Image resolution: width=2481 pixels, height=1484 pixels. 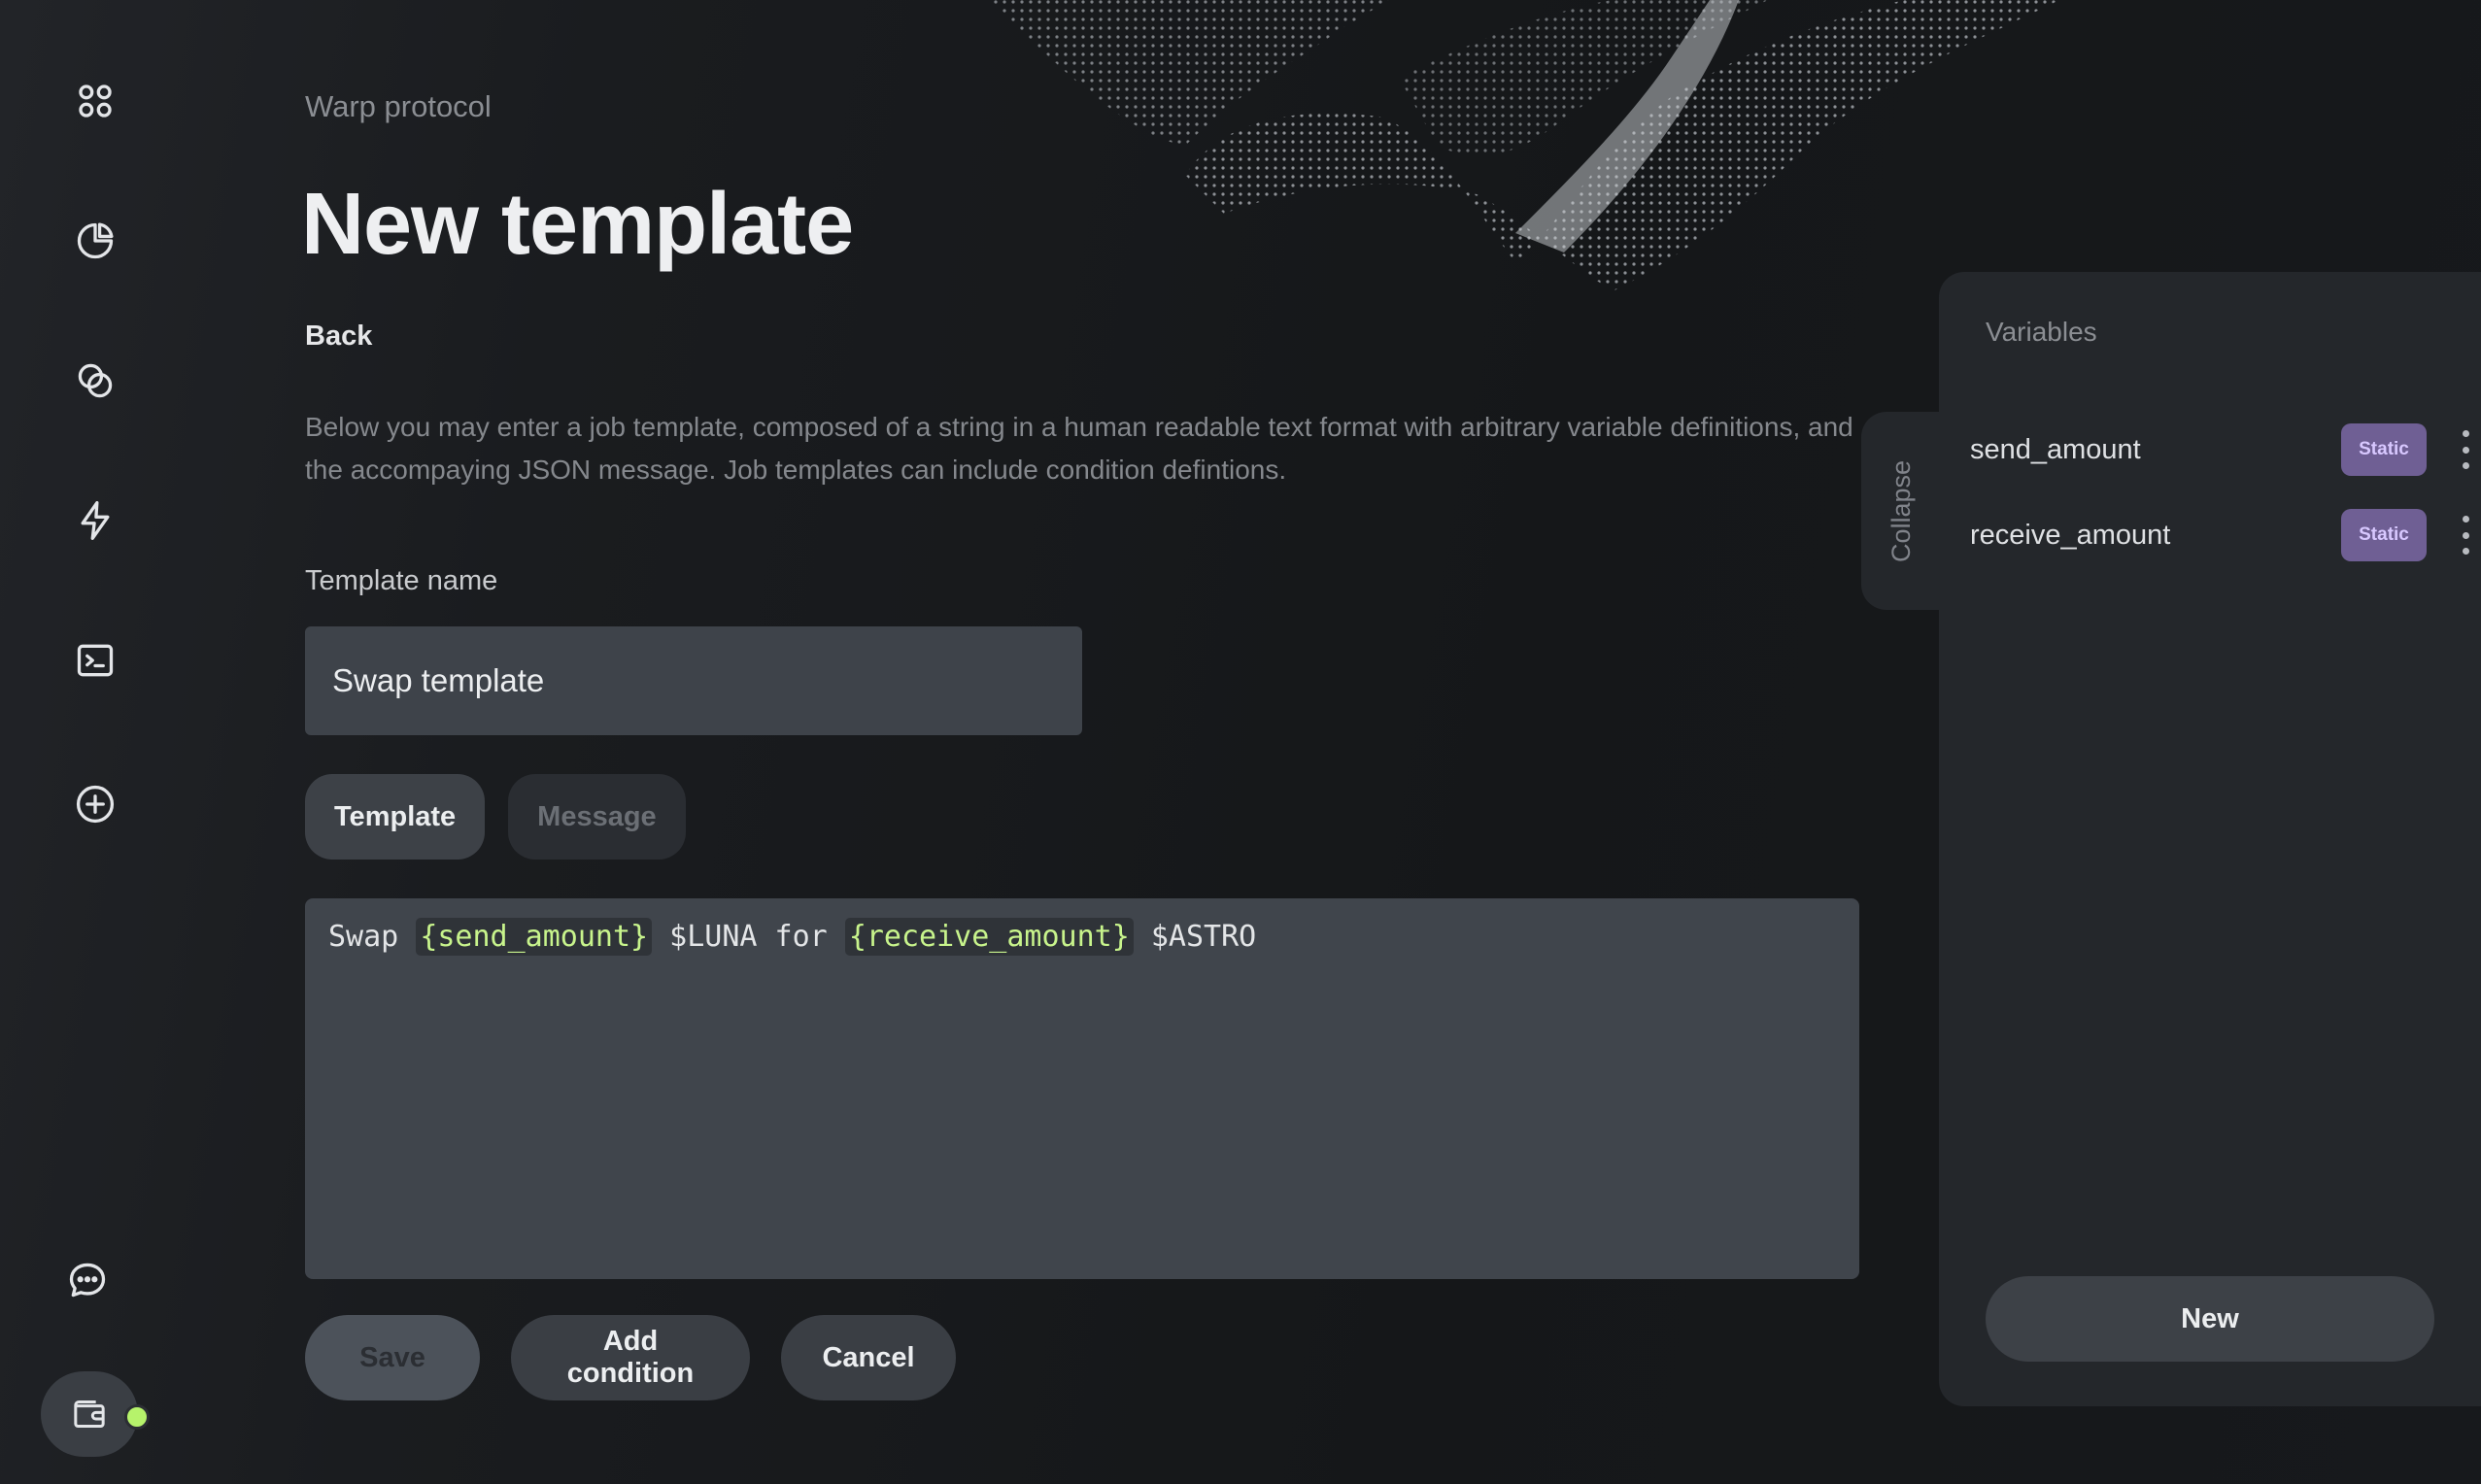 What do you see at coordinates (2042, 332) in the screenshot?
I see `variables-panel-title: Variables` at bounding box center [2042, 332].